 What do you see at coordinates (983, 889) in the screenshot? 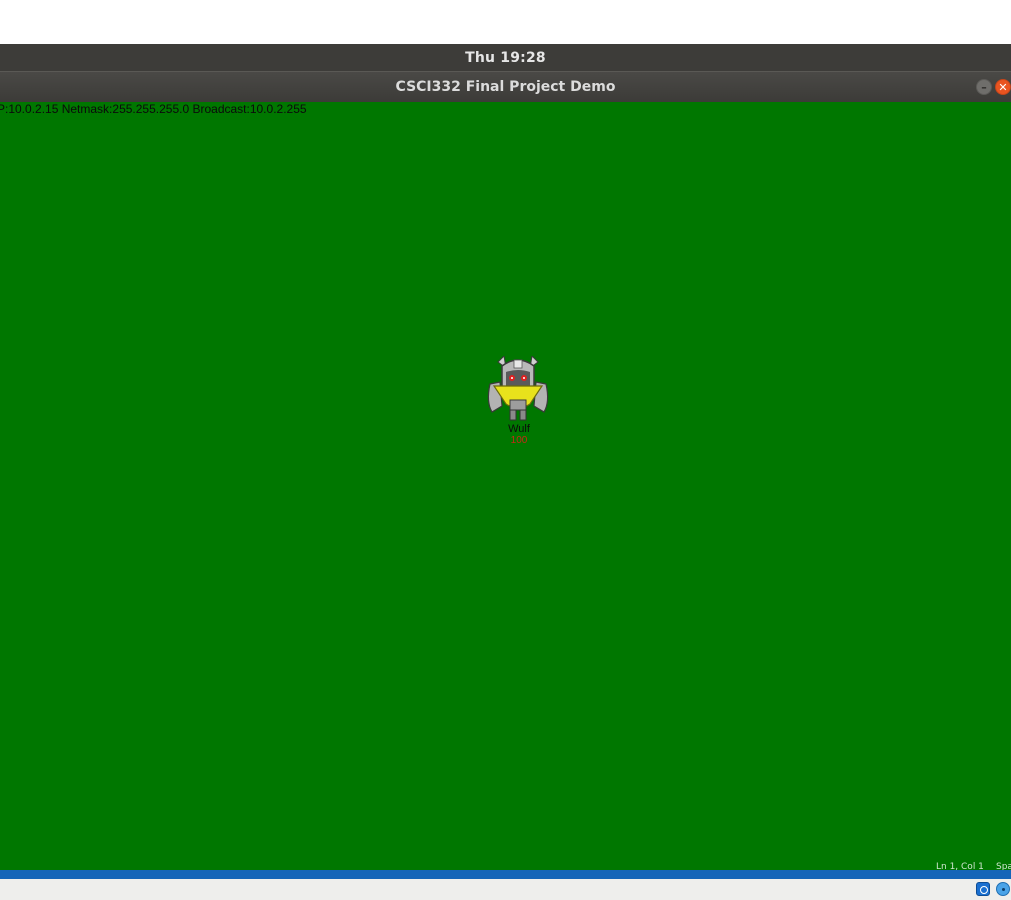
I see `network-icon` at bounding box center [983, 889].